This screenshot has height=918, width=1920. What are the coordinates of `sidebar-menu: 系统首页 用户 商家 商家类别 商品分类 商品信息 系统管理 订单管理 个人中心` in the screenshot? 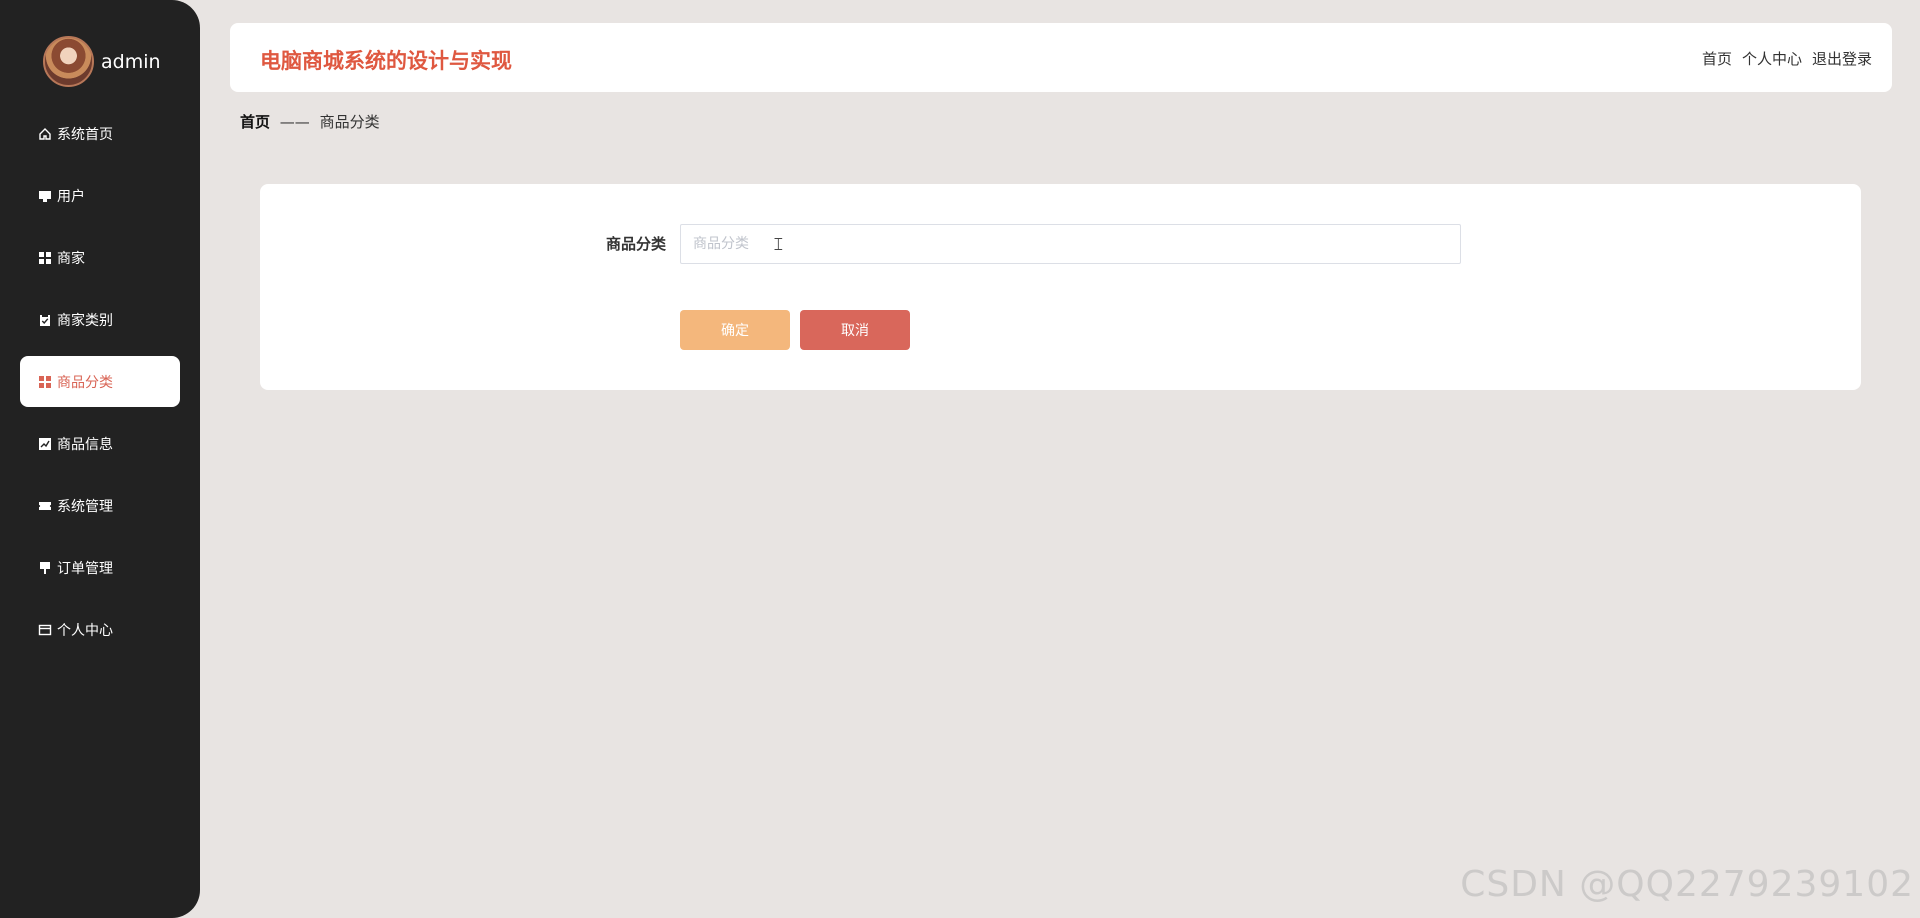 It's located at (100, 387).